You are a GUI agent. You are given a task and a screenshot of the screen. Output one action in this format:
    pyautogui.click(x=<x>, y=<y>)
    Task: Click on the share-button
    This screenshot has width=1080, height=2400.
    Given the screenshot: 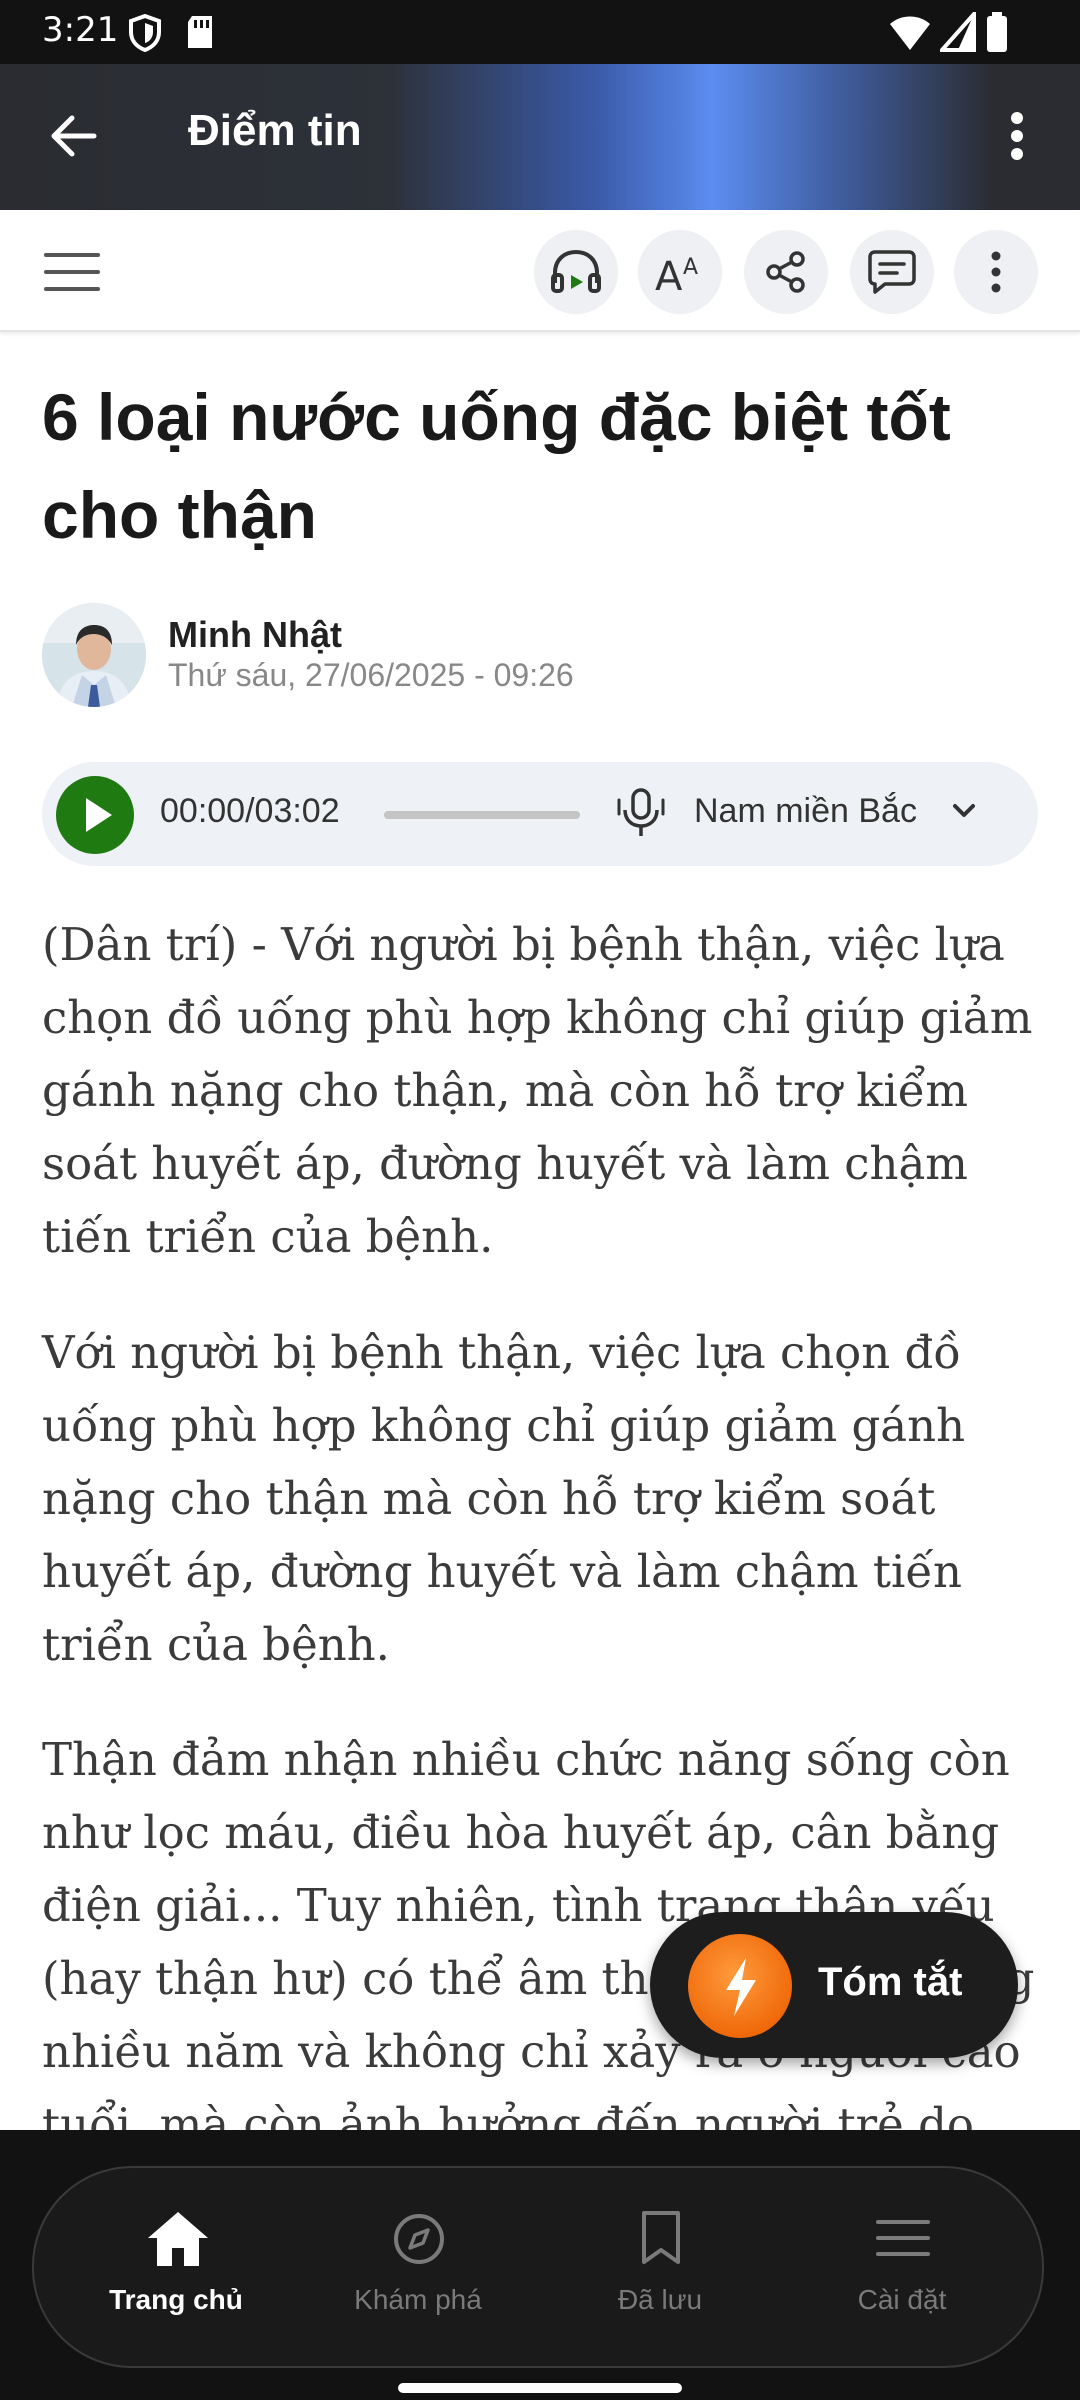 What is the action you would take?
    pyautogui.click(x=786, y=272)
    